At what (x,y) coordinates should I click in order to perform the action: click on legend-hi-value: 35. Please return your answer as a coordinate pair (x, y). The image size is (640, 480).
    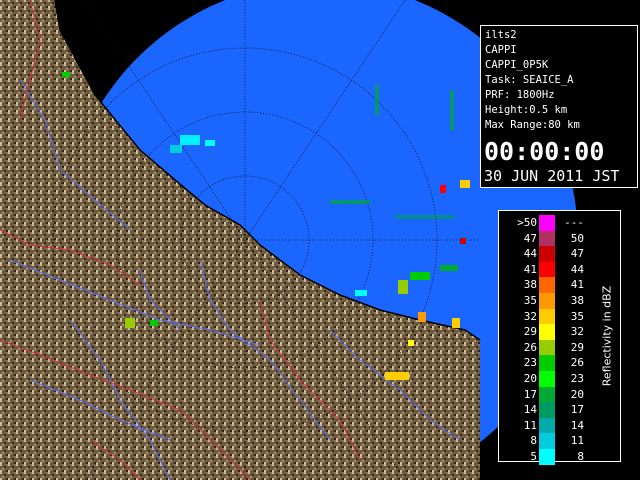
    Looking at the image, I should click on (577, 316).